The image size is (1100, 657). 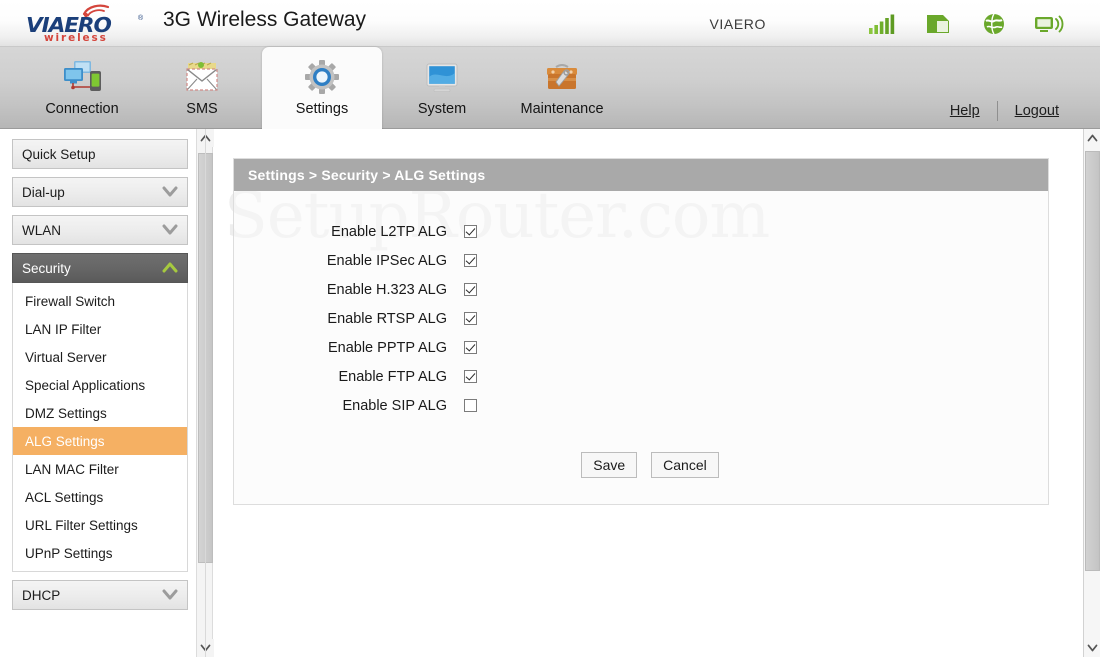 What do you see at coordinates (470, 318) in the screenshot?
I see `checkbox-rtsp-alg` at bounding box center [470, 318].